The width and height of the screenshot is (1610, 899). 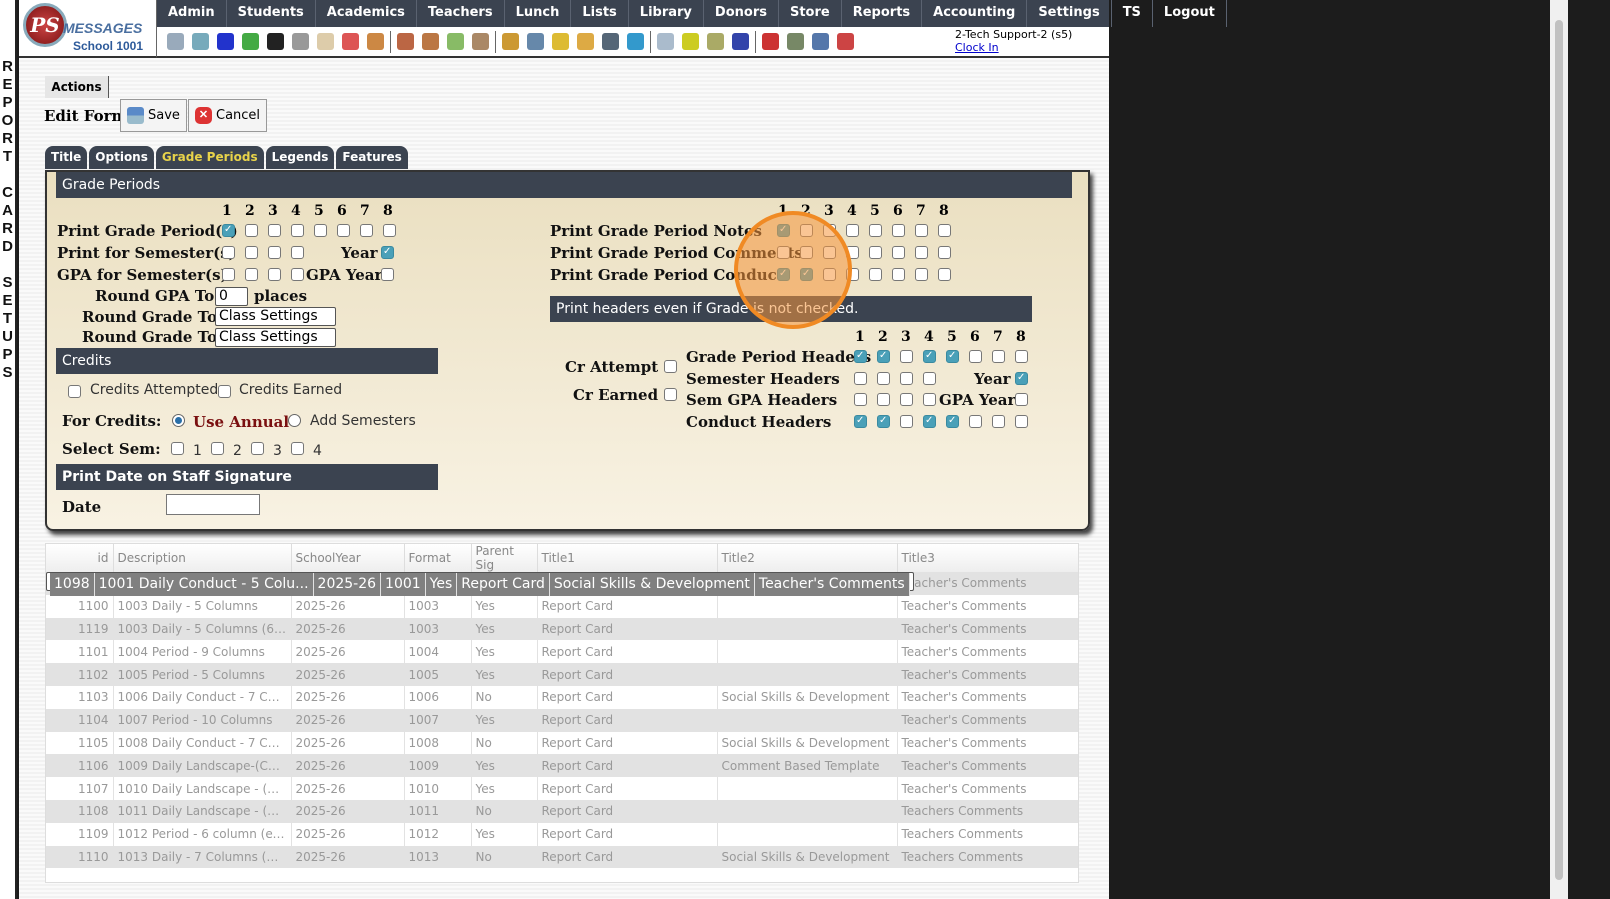 I want to click on schedule-icon, so click(x=325, y=41).